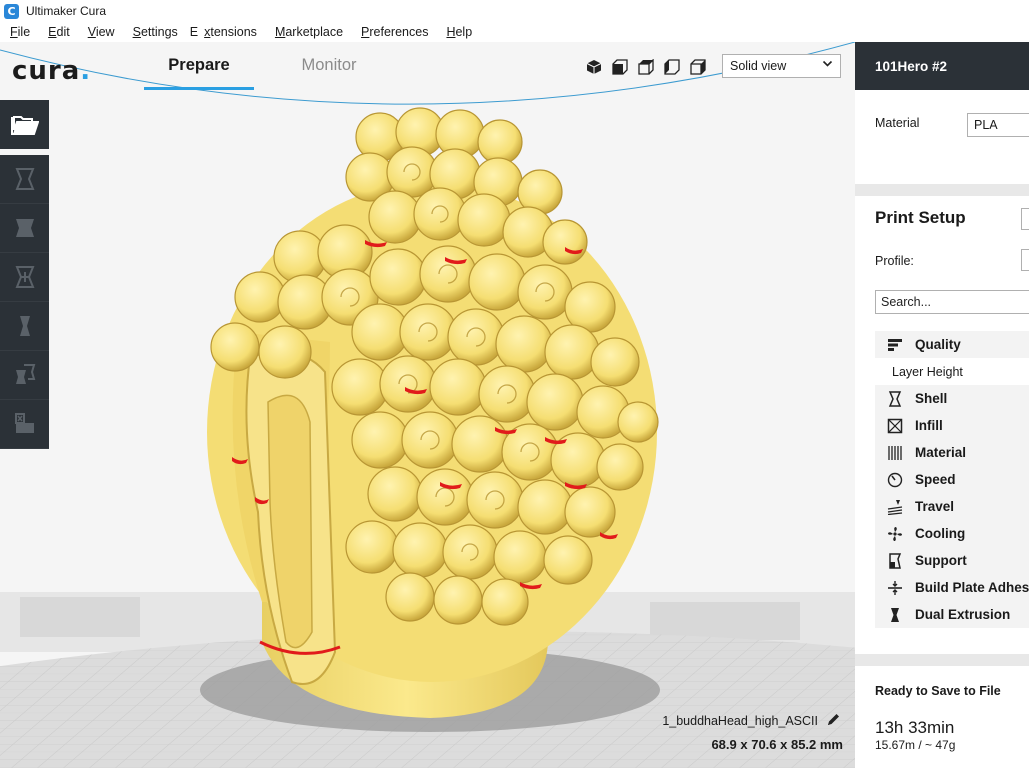 The width and height of the screenshot is (1029, 768). I want to click on front-view-icon, so click(619, 66).